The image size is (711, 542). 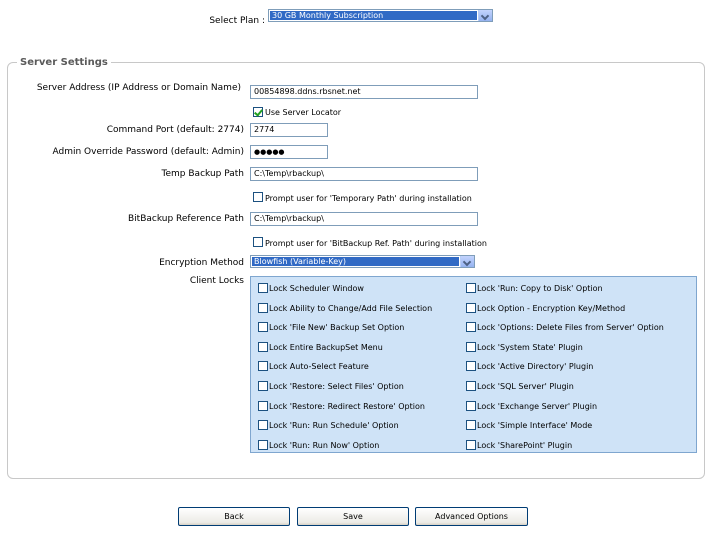 I want to click on encryption-method-select: Blowfish (Variable-Key), so click(x=362, y=261).